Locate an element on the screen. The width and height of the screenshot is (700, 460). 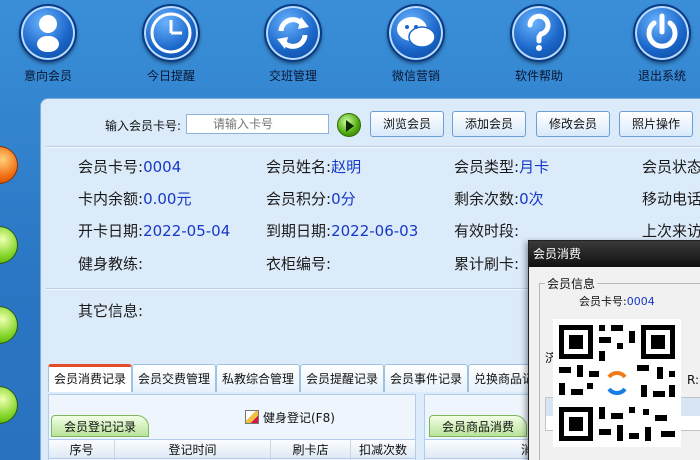
last-visit-label: 上次来访 is located at coordinates (671, 231).